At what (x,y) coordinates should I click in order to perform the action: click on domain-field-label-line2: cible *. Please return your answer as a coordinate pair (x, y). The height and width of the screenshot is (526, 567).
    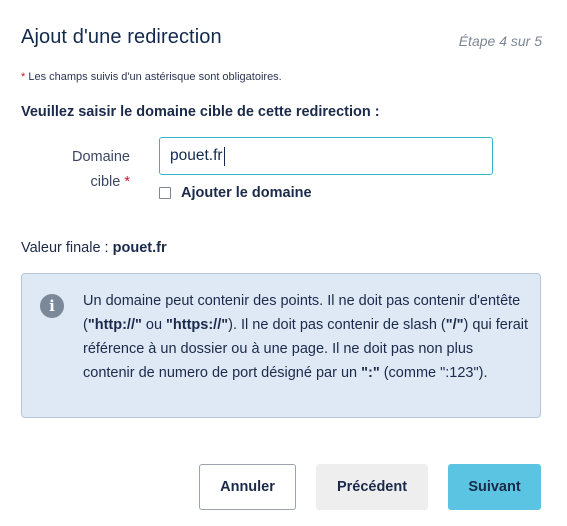
    Looking at the image, I should click on (92, 182).